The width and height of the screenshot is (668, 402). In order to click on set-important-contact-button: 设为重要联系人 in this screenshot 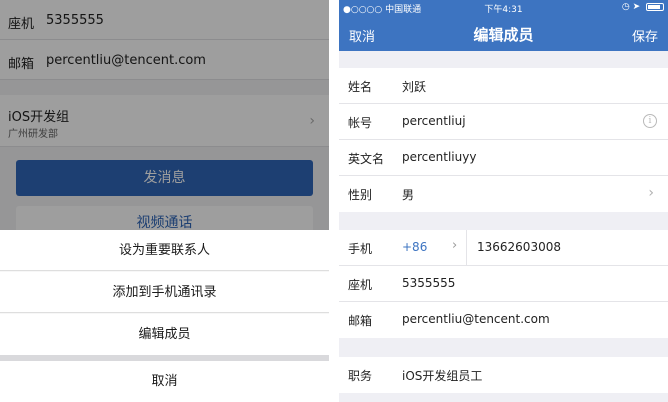, I will do `click(164, 250)`.